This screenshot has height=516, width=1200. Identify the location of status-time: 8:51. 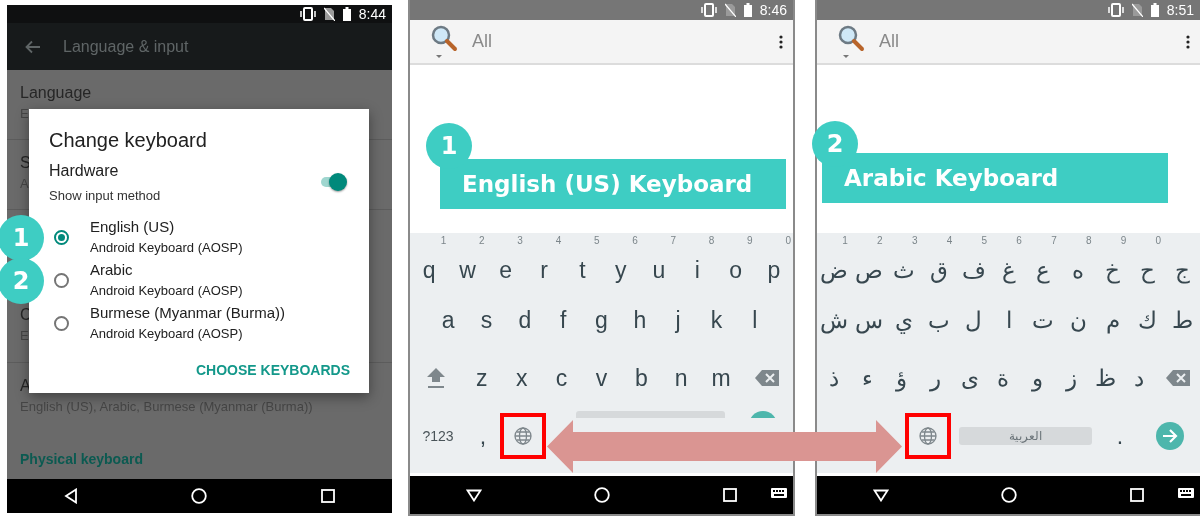
(1180, 10).